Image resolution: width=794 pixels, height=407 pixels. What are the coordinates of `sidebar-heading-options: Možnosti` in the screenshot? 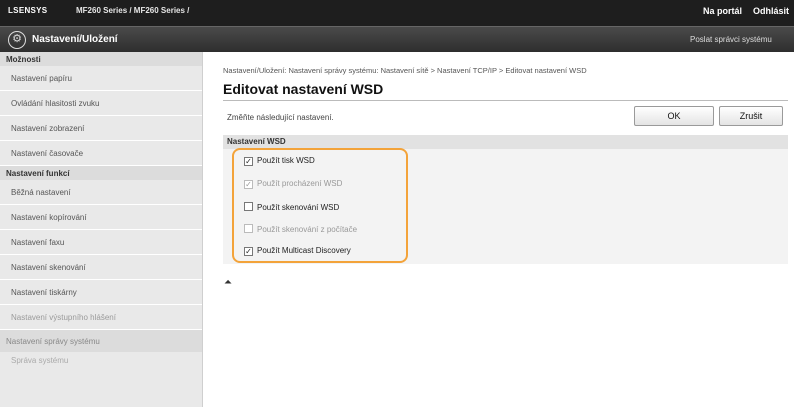 It's located at (101, 59).